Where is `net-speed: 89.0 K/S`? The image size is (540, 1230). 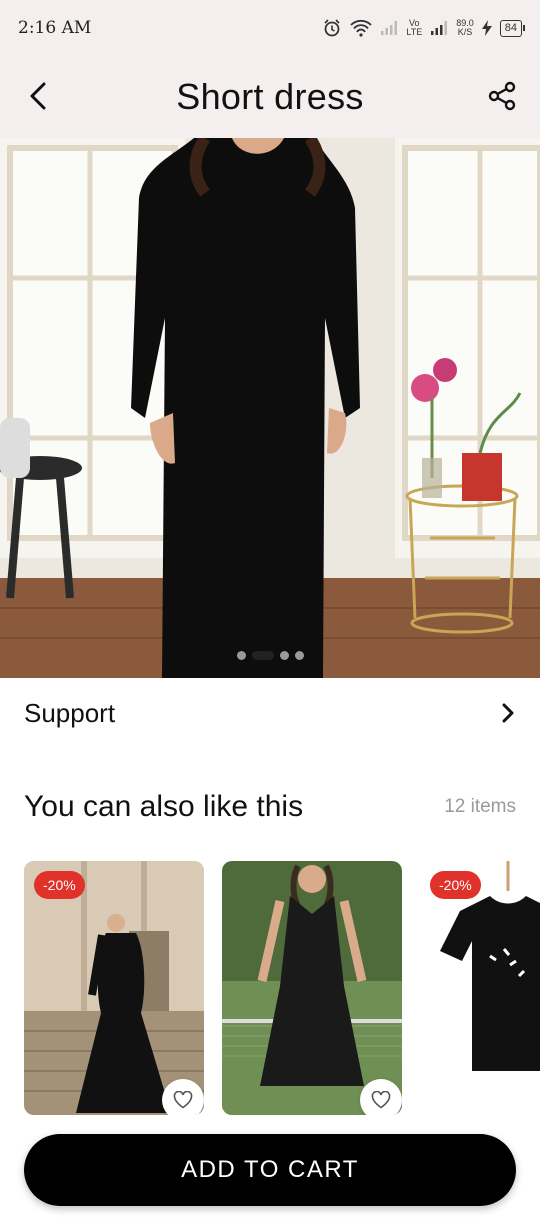
net-speed: 89.0 K/S is located at coordinates (465, 28).